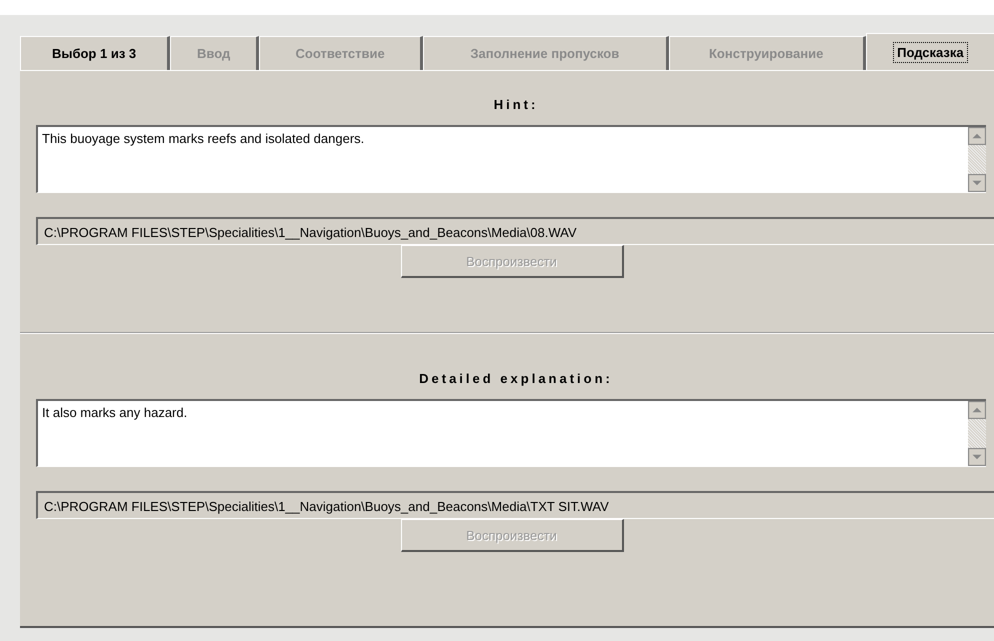 The image size is (994, 641). I want to click on tab: Подсказка, so click(930, 51).